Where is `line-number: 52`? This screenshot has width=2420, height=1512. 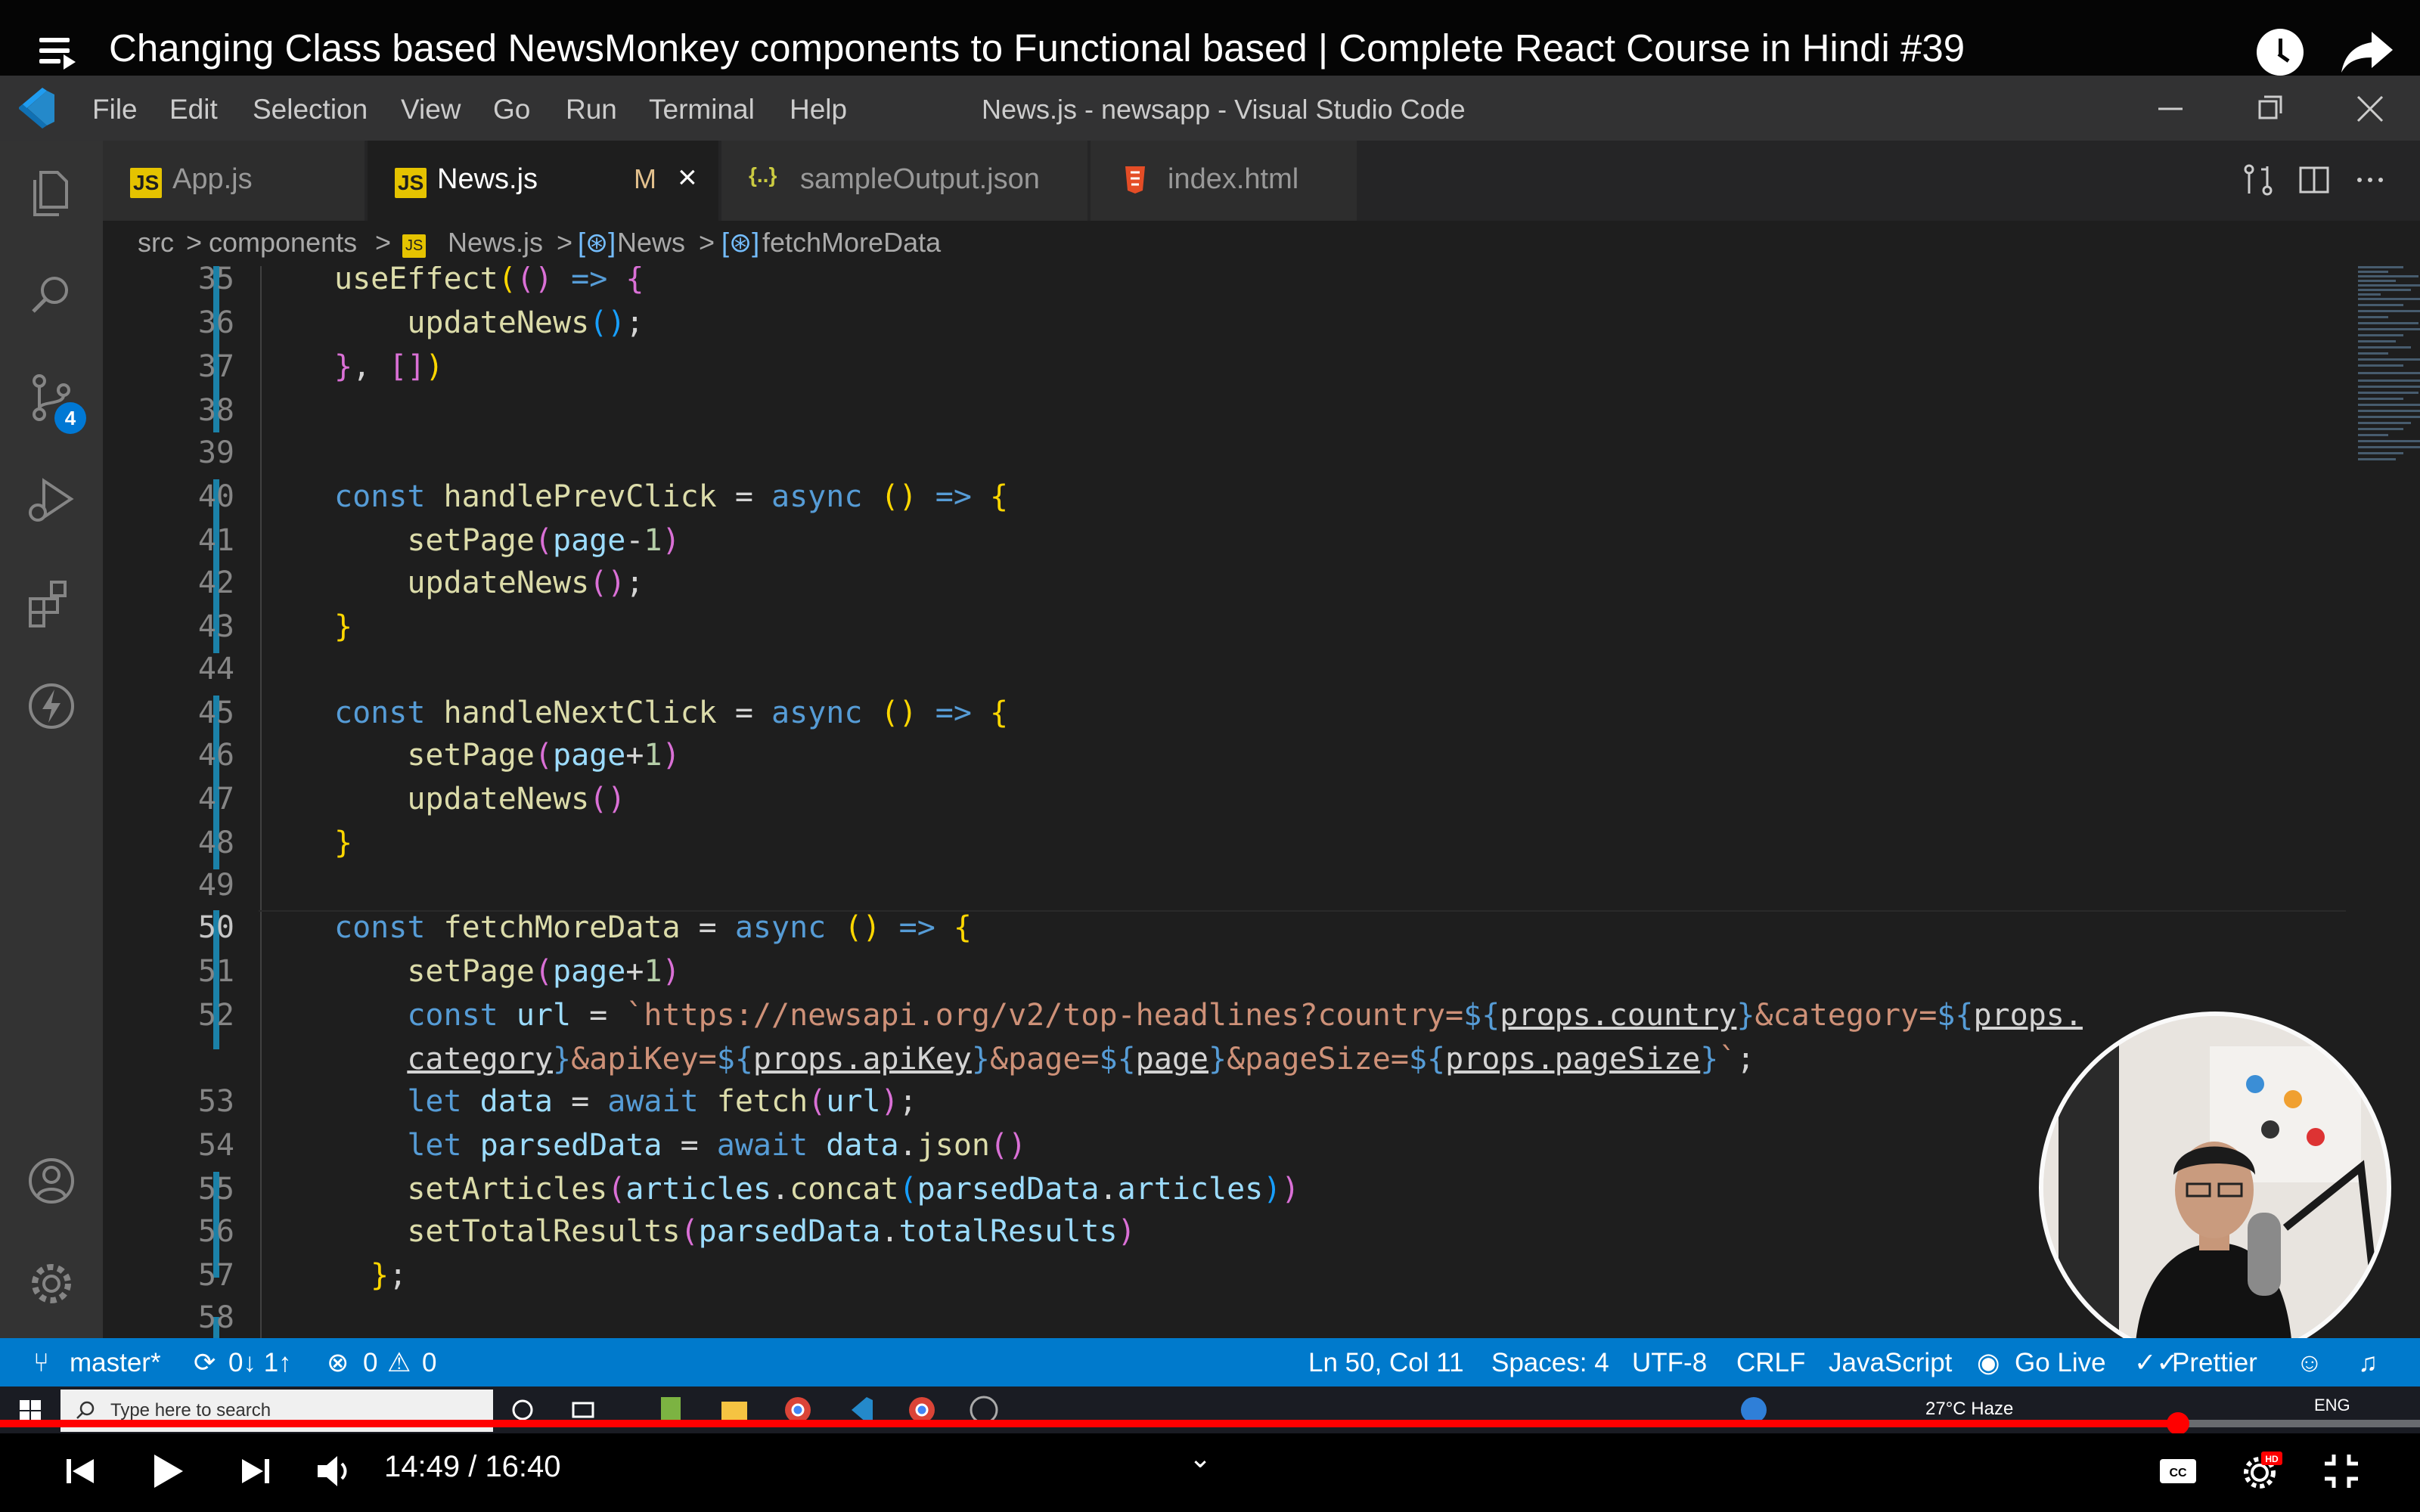 line-number: 52 is located at coordinates (215, 1015).